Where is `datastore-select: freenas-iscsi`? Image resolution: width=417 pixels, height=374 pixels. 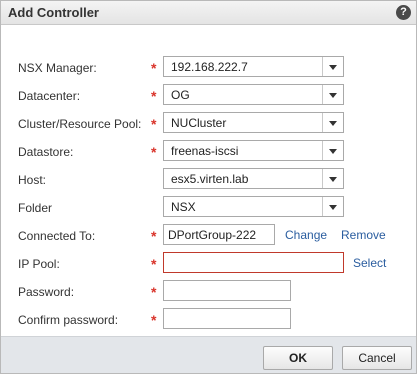 datastore-select: freenas-iscsi is located at coordinates (253, 150).